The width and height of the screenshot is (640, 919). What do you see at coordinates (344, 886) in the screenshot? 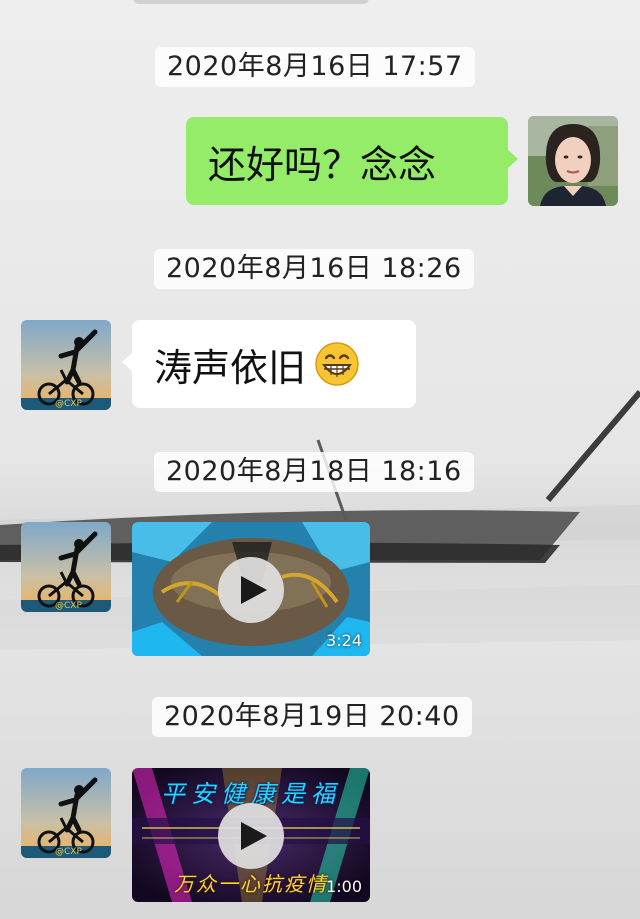
I see `video-duration: 1:00` at bounding box center [344, 886].